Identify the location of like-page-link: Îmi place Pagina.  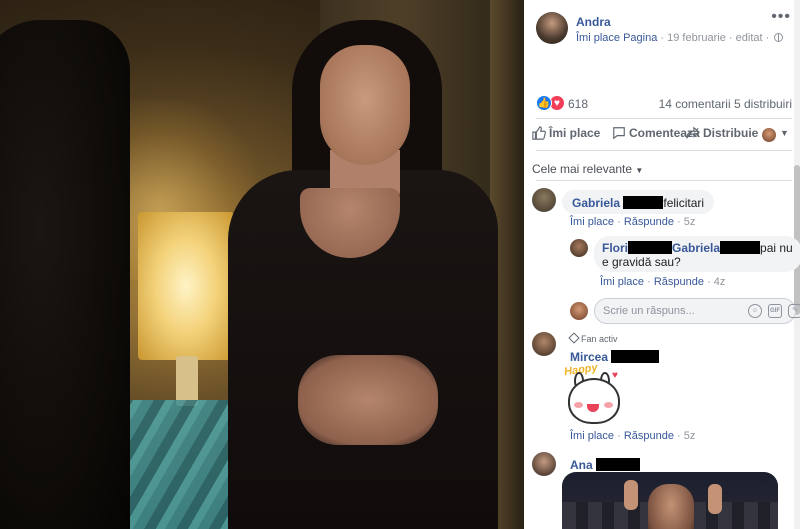
(616, 38).